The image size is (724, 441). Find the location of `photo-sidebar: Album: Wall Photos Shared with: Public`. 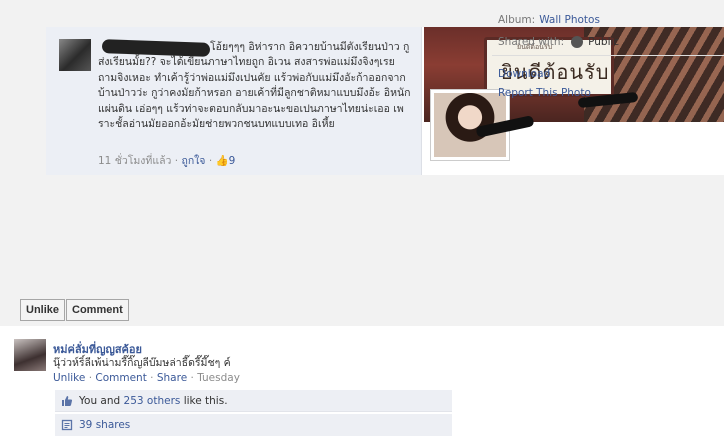

photo-sidebar: Album: Wall Photos Shared with: Public is located at coordinates (611, 33).